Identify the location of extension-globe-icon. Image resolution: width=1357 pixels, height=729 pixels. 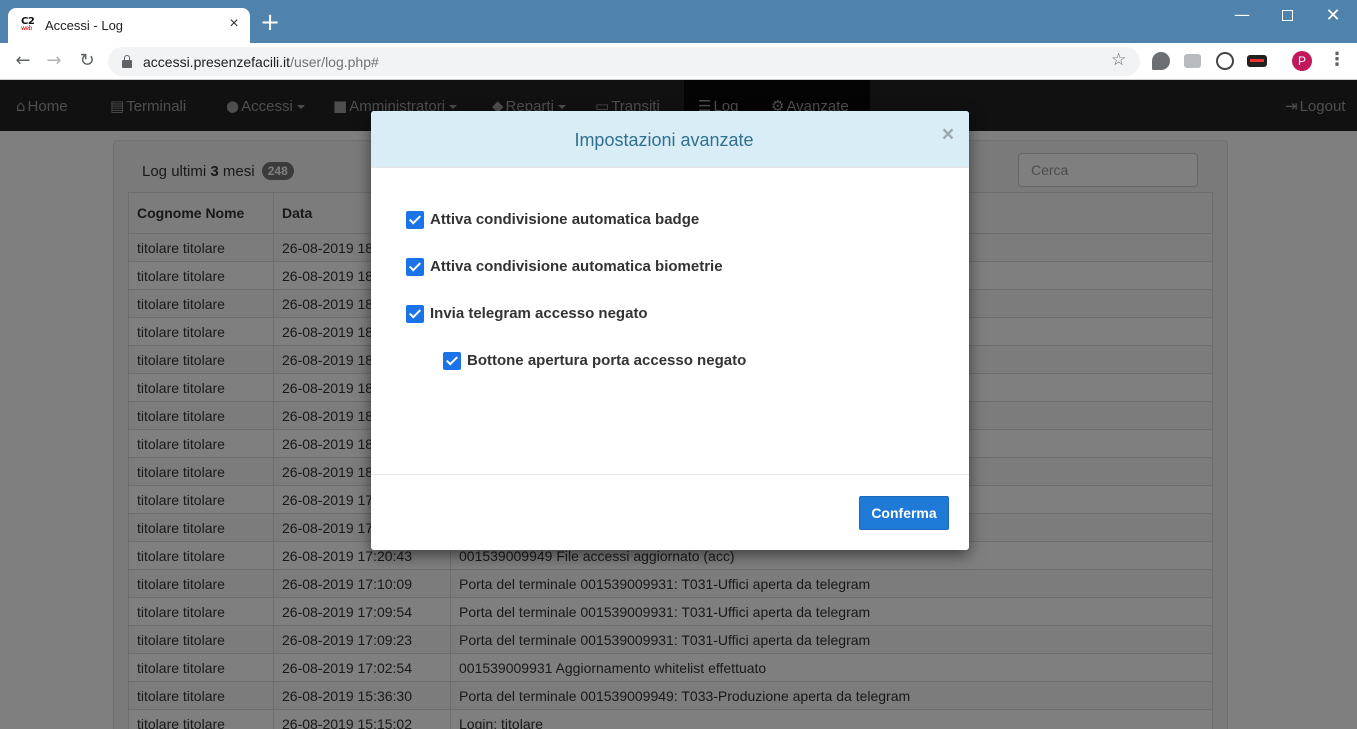
(1225, 61).